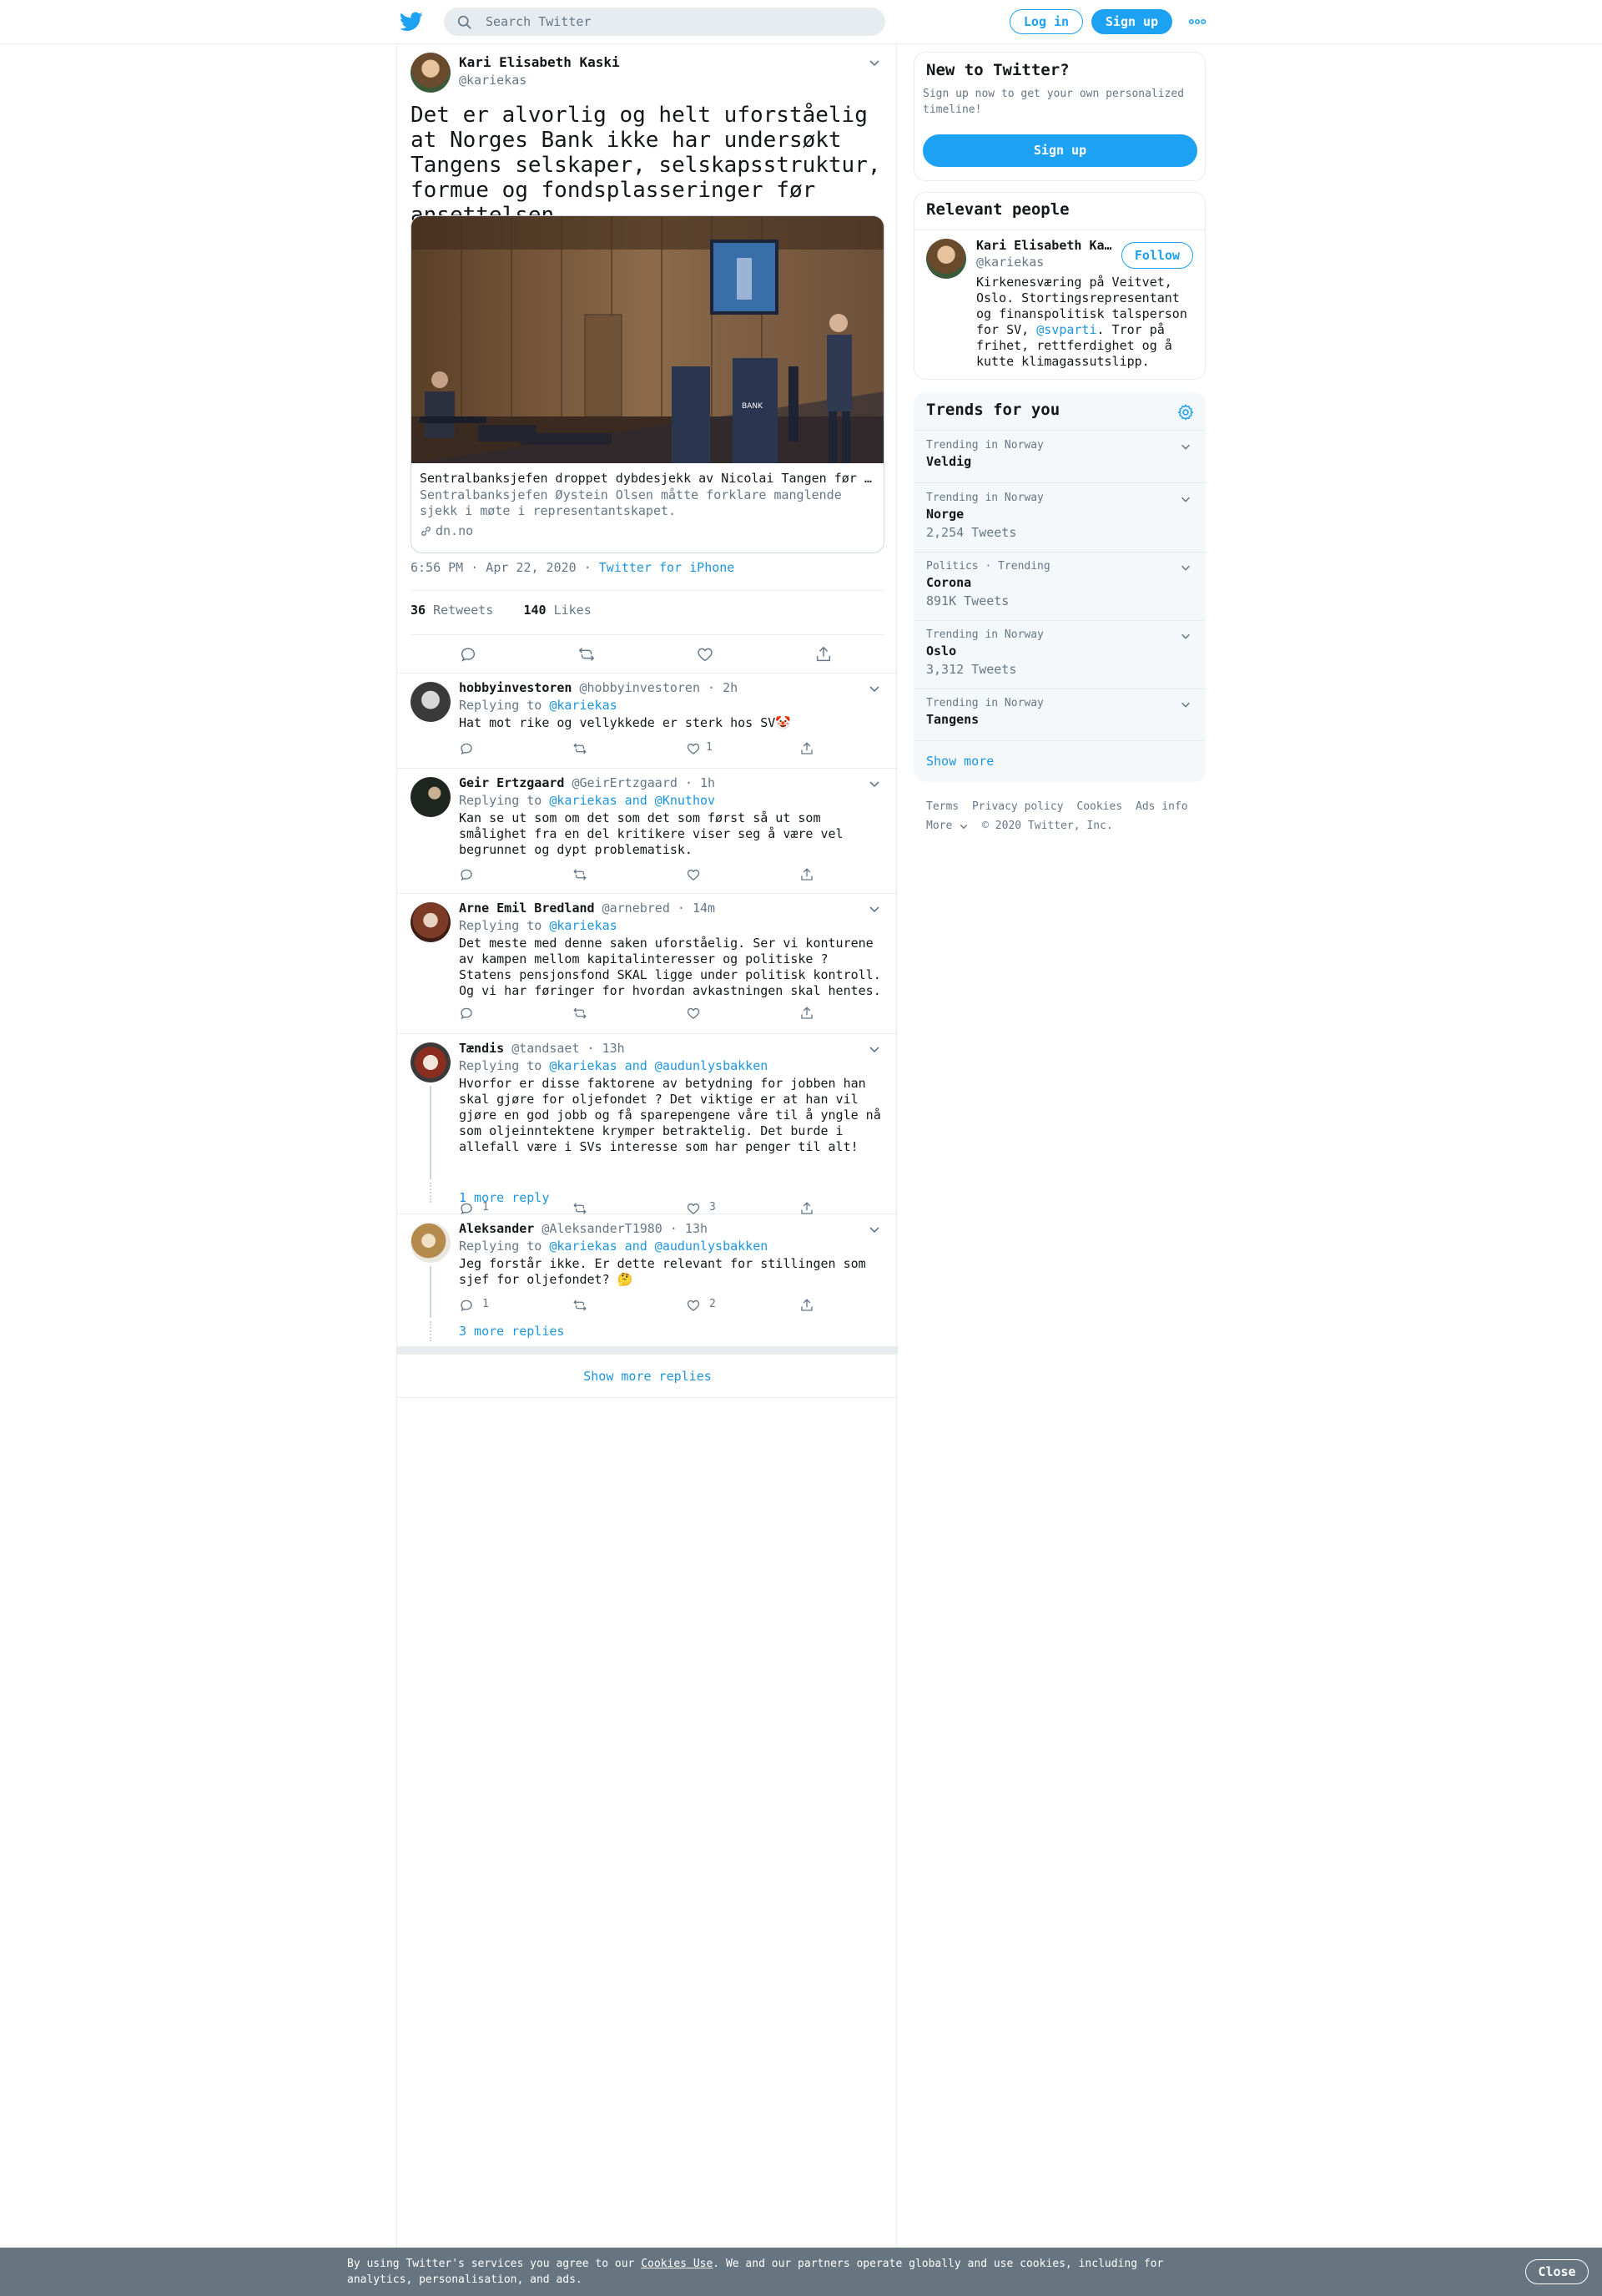  Describe the element at coordinates (494, 568) in the screenshot. I see `tweet-time: 6:56 PM · Apr 22, 2020` at that location.